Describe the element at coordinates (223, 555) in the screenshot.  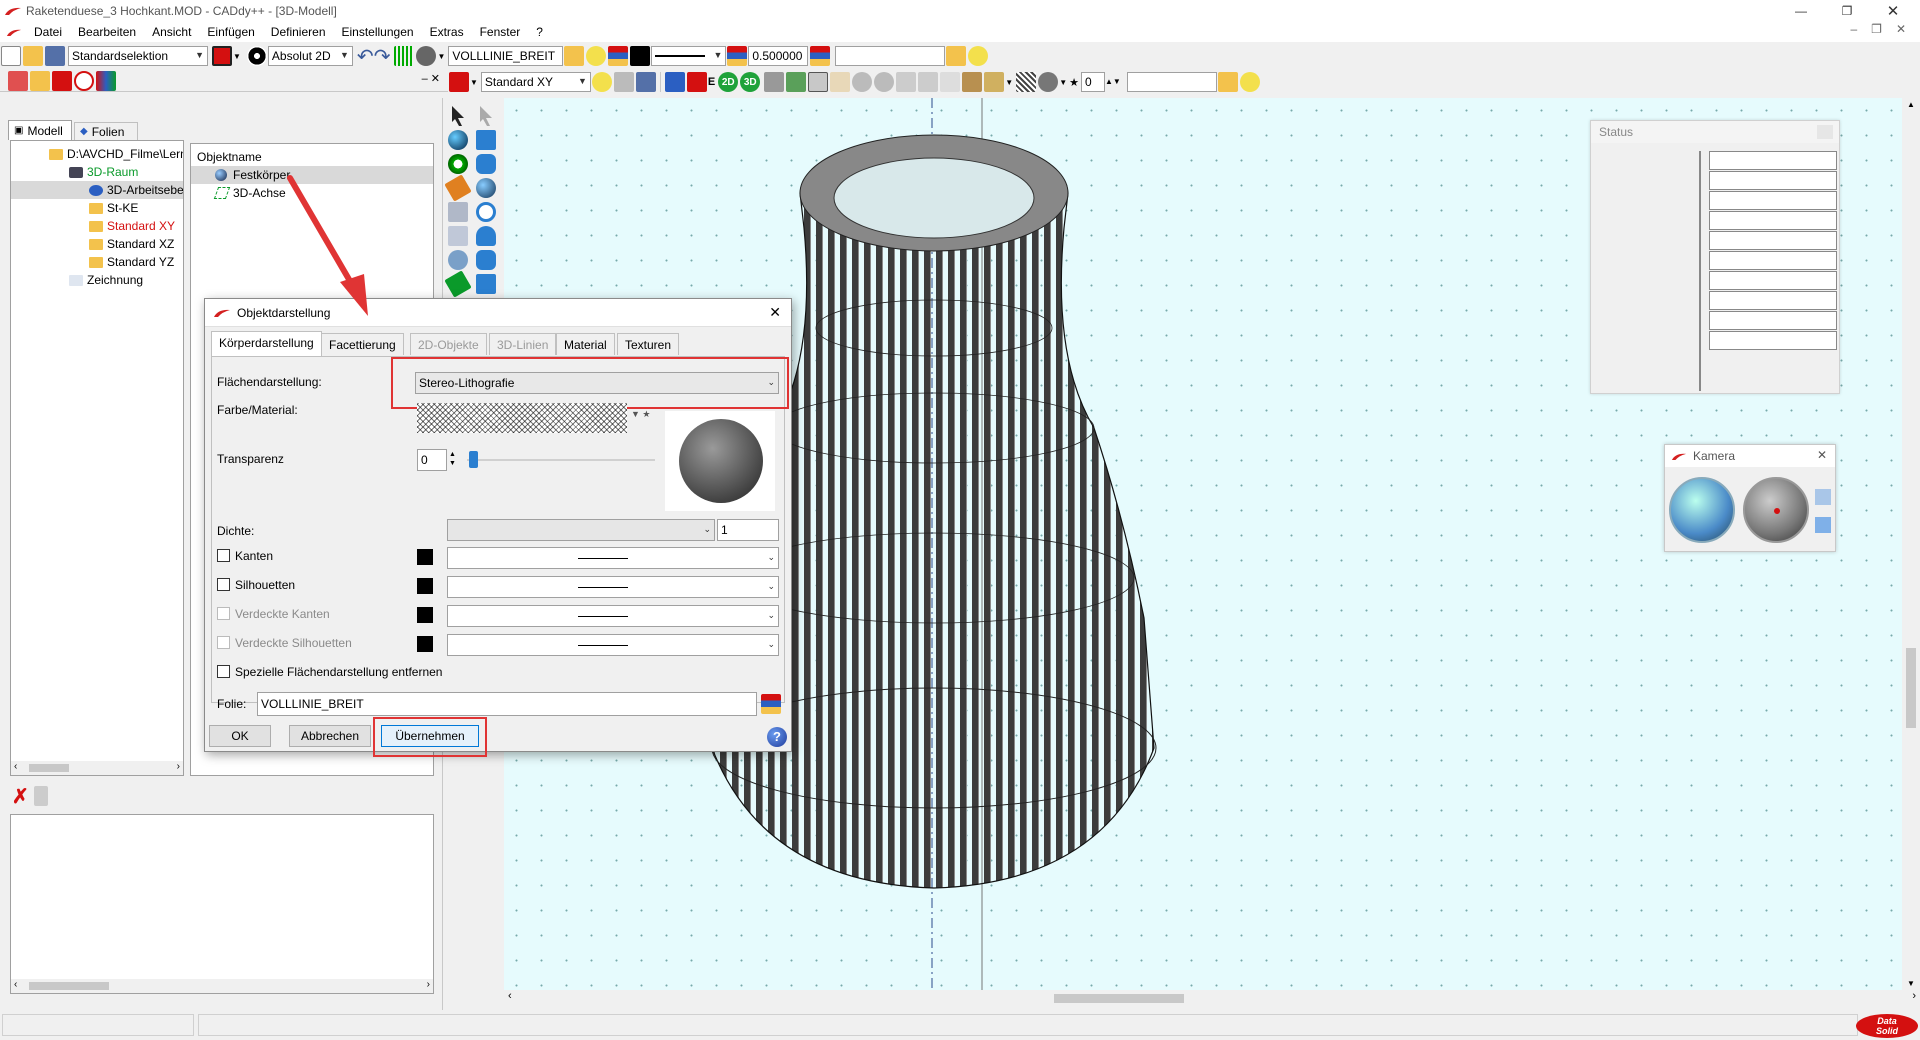
I see `kanten-checkbox` at that location.